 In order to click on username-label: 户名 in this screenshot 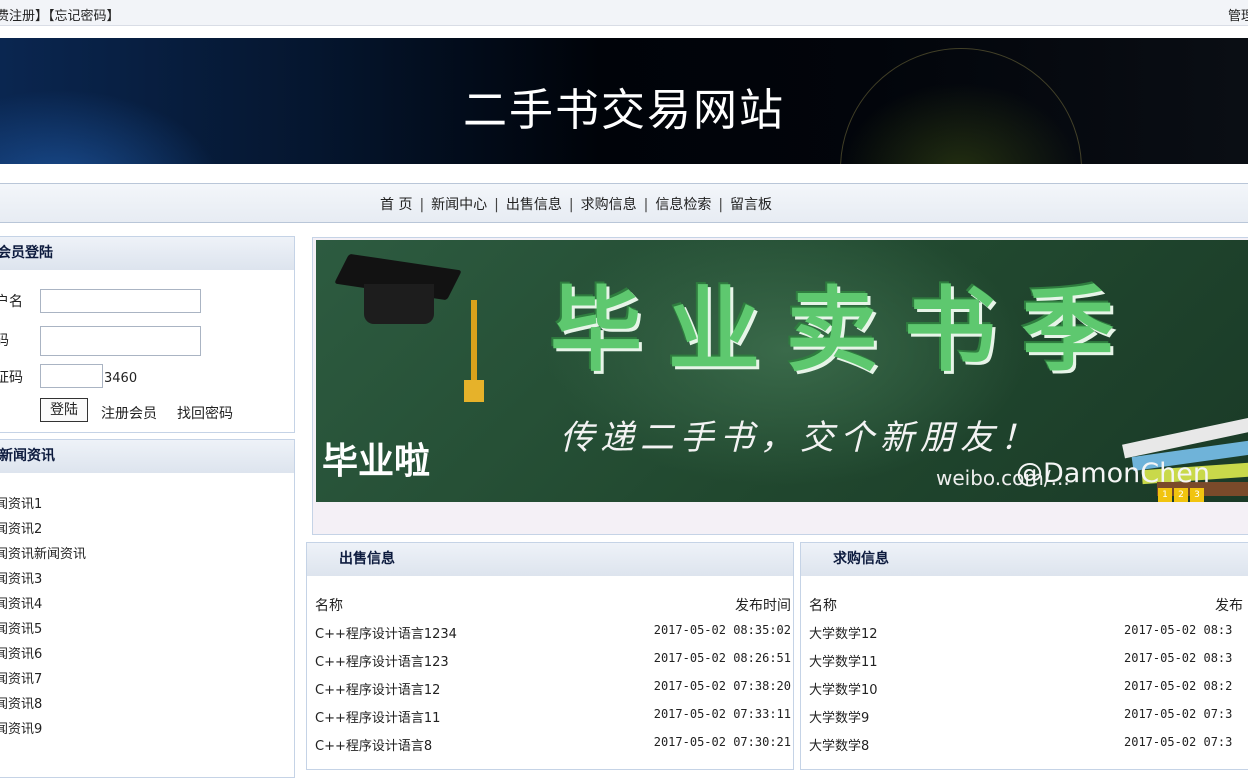, I will do `click(11, 302)`.